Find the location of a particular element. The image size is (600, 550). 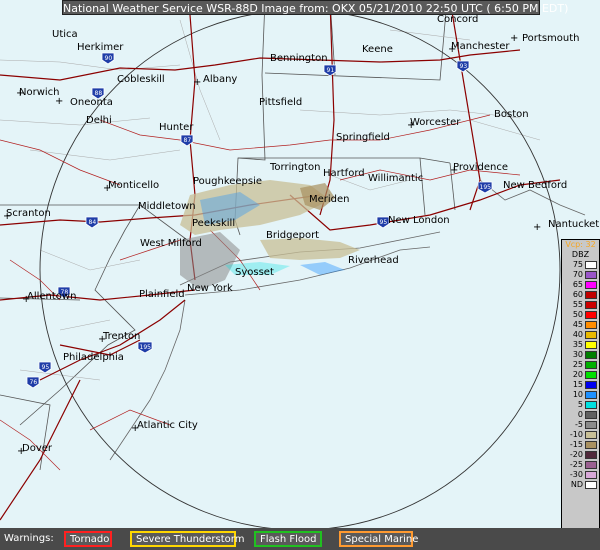

city-westmilford: West Milford is located at coordinates (171, 243).